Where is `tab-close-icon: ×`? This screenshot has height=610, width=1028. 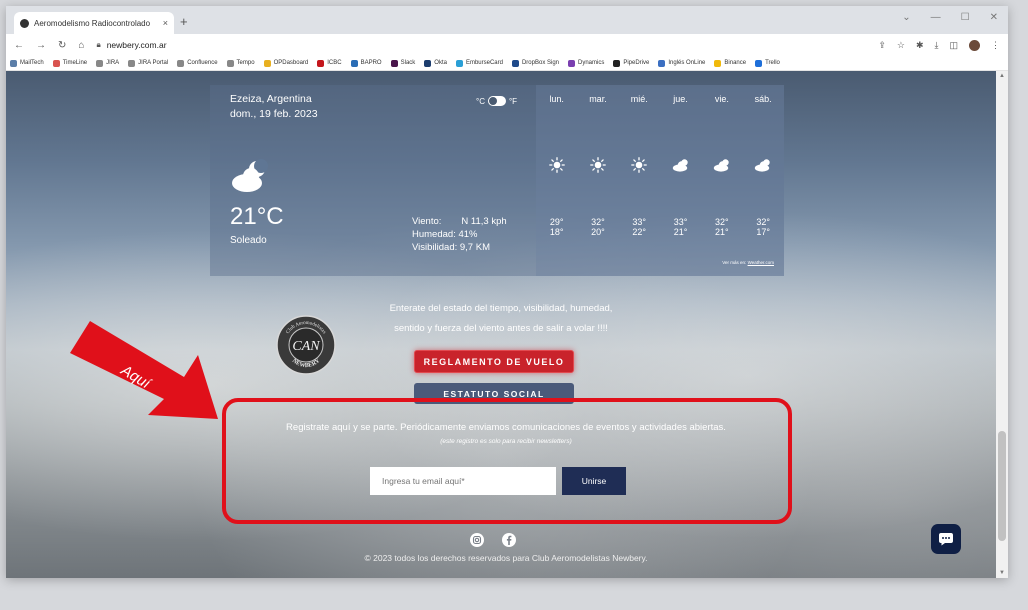
tab-close-icon: × is located at coordinates (165, 23).